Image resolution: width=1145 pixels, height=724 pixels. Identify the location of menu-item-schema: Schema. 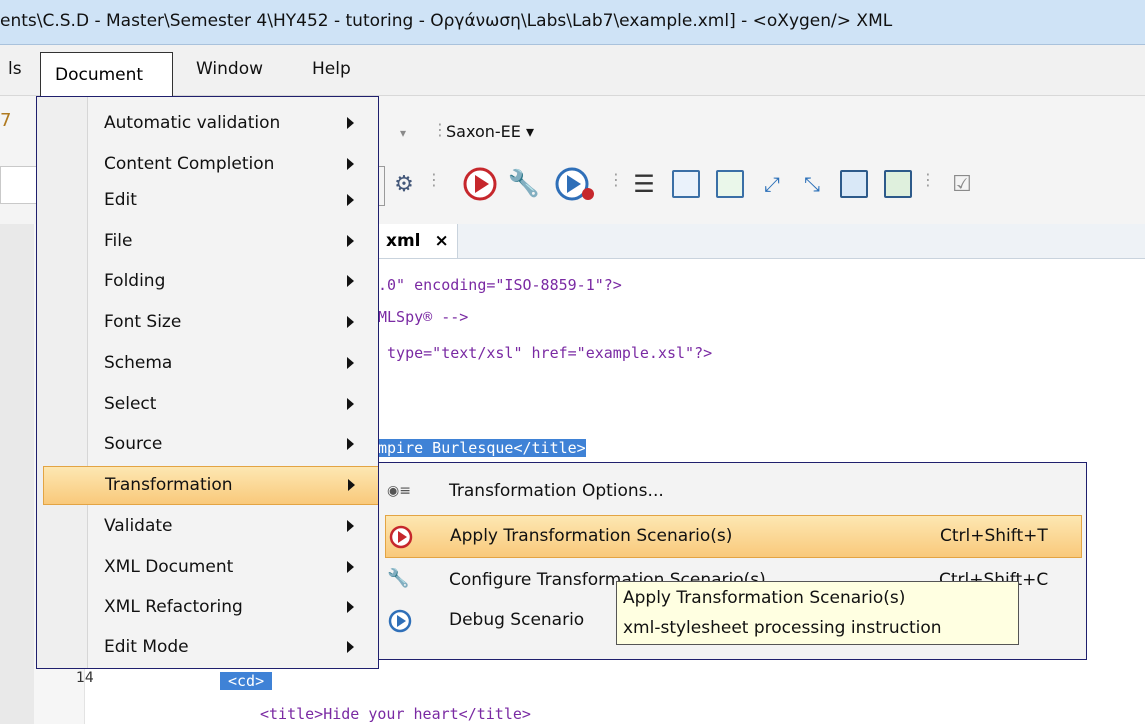
(207, 364).